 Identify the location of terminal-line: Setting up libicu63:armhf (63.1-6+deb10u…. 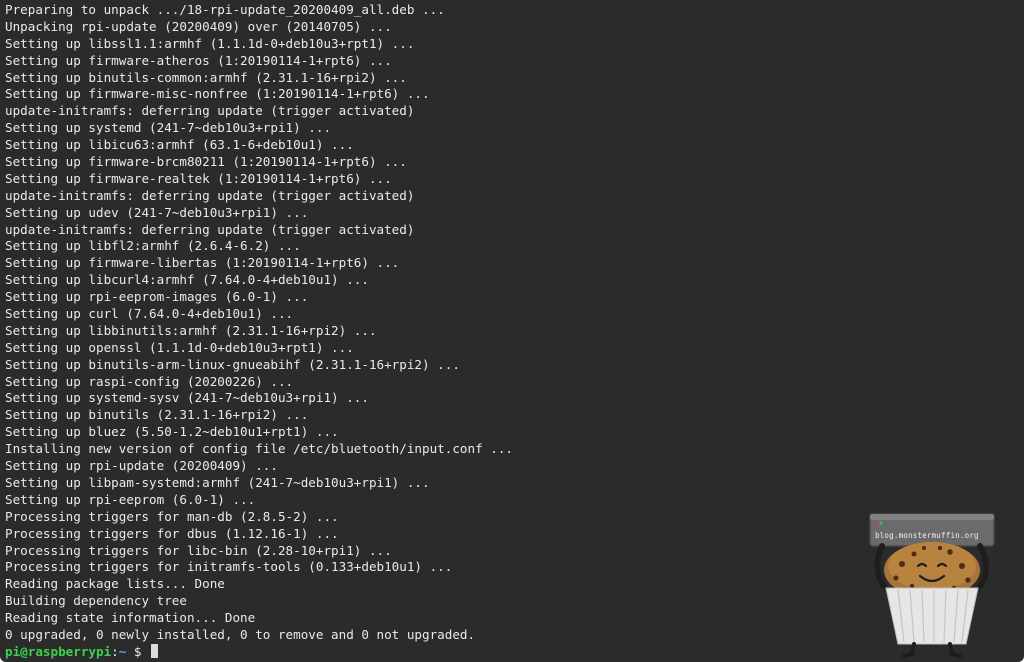
(179, 145).